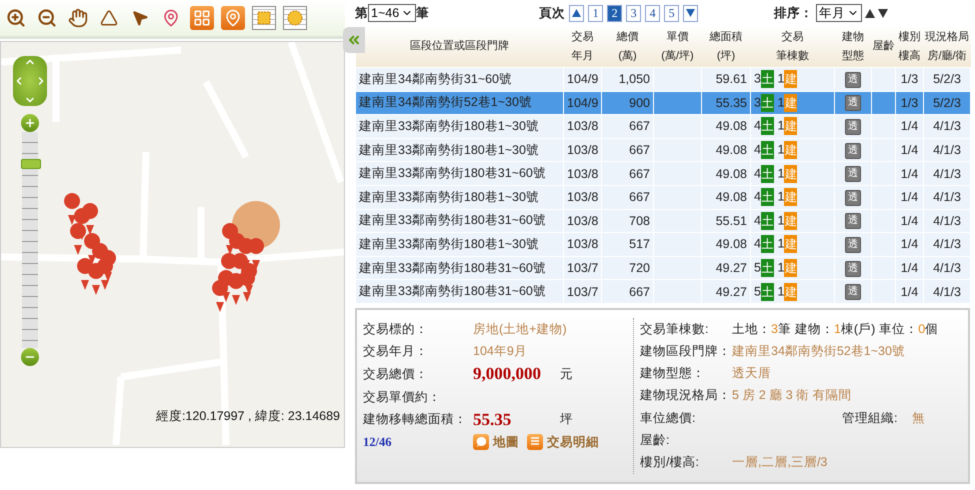 This screenshot has width=975, height=490. What do you see at coordinates (30, 357) in the screenshot?
I see `zoom-out-button` at bounding box center [30, 357].